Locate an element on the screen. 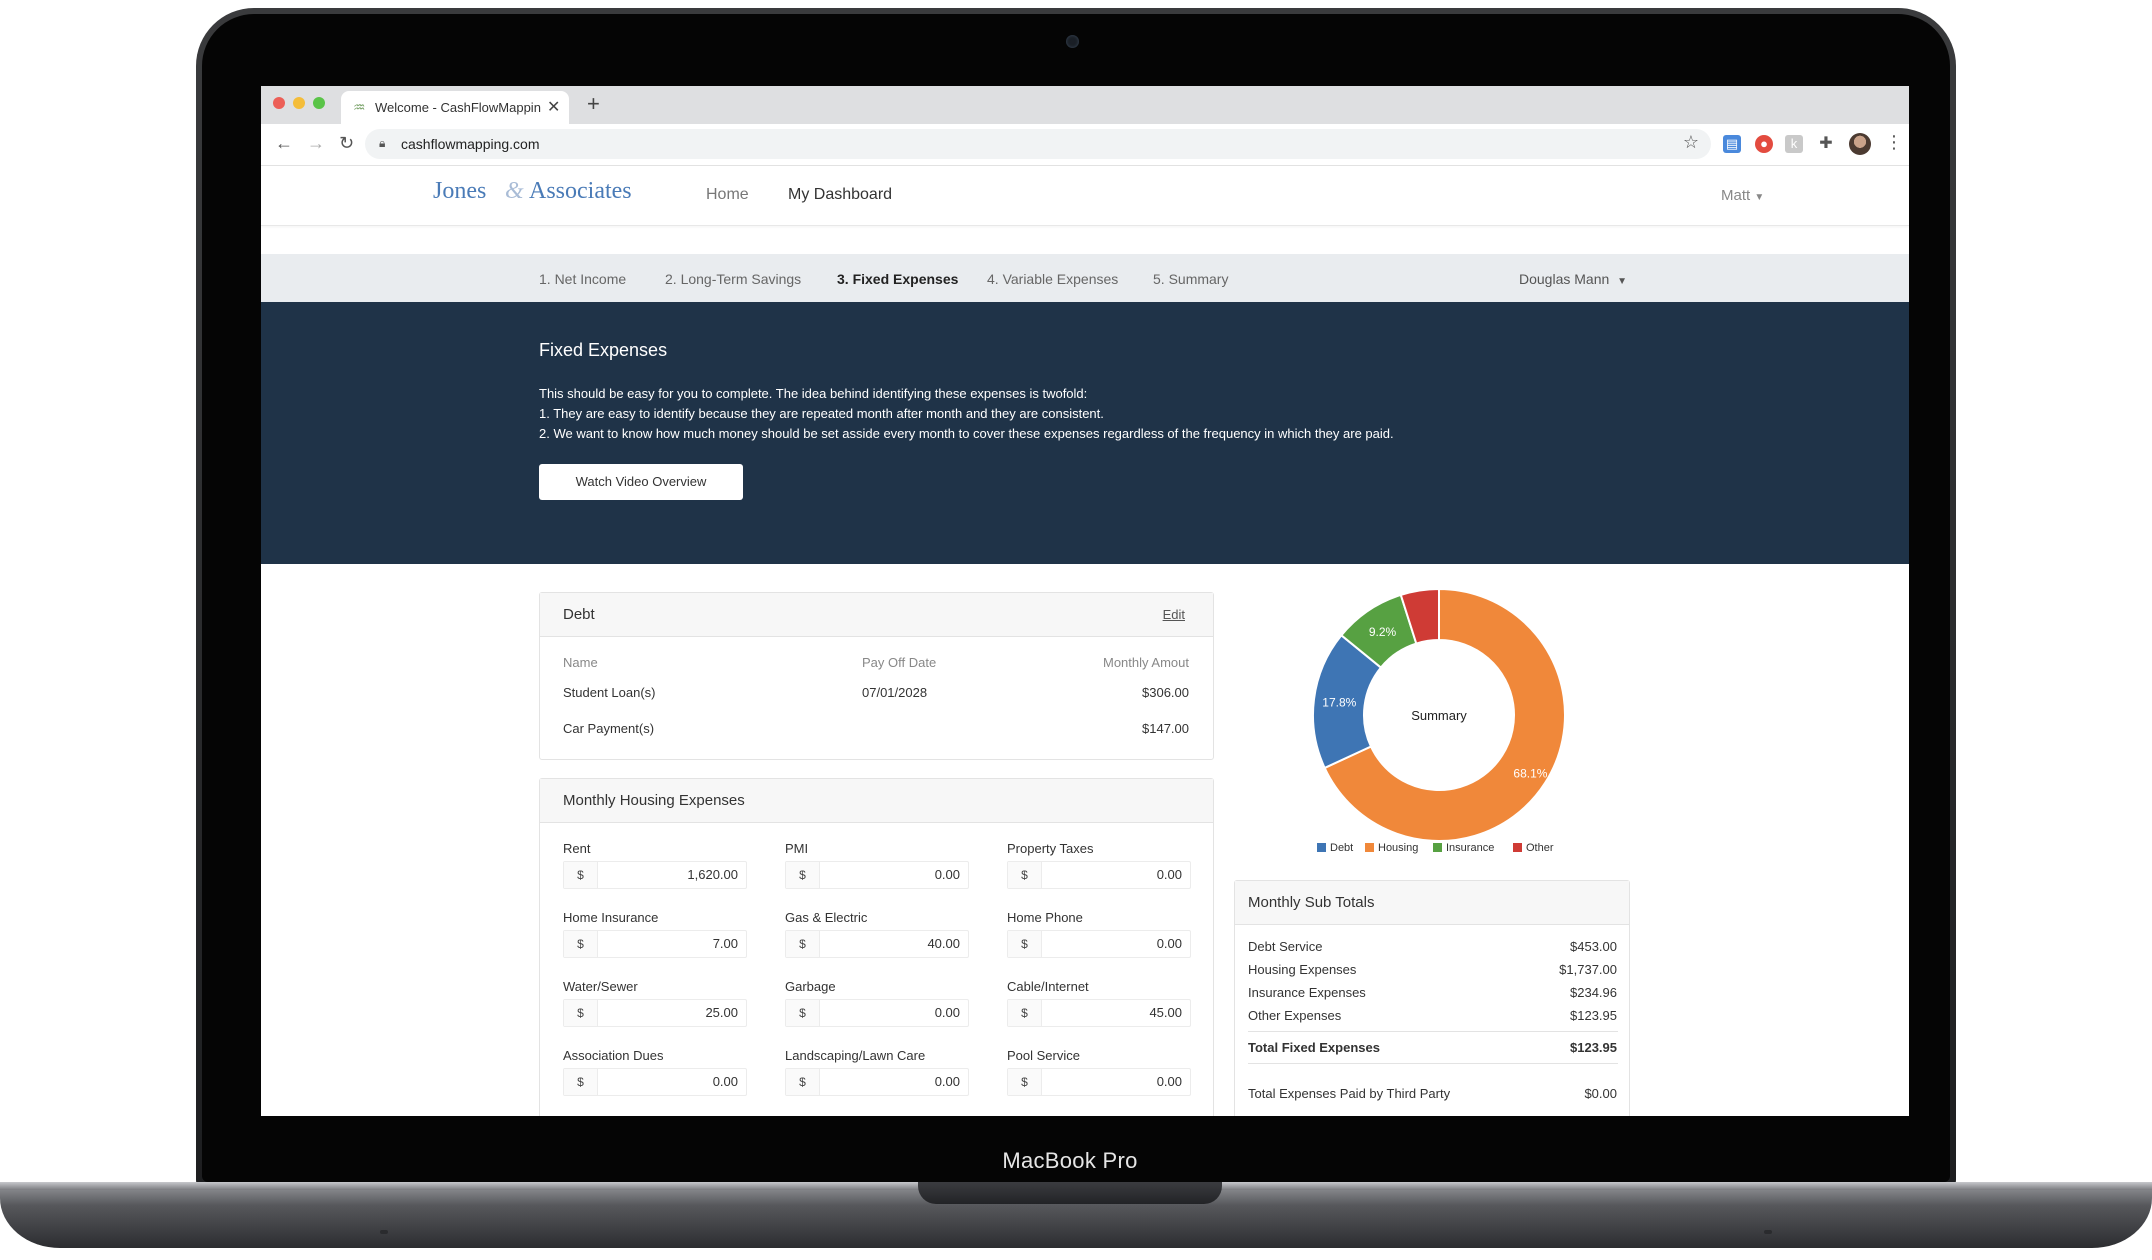 Image resolution: width=2152 pixels, height=1260 pixels. lock-icon: 🔒︎ is located at coordinates (382, 143).